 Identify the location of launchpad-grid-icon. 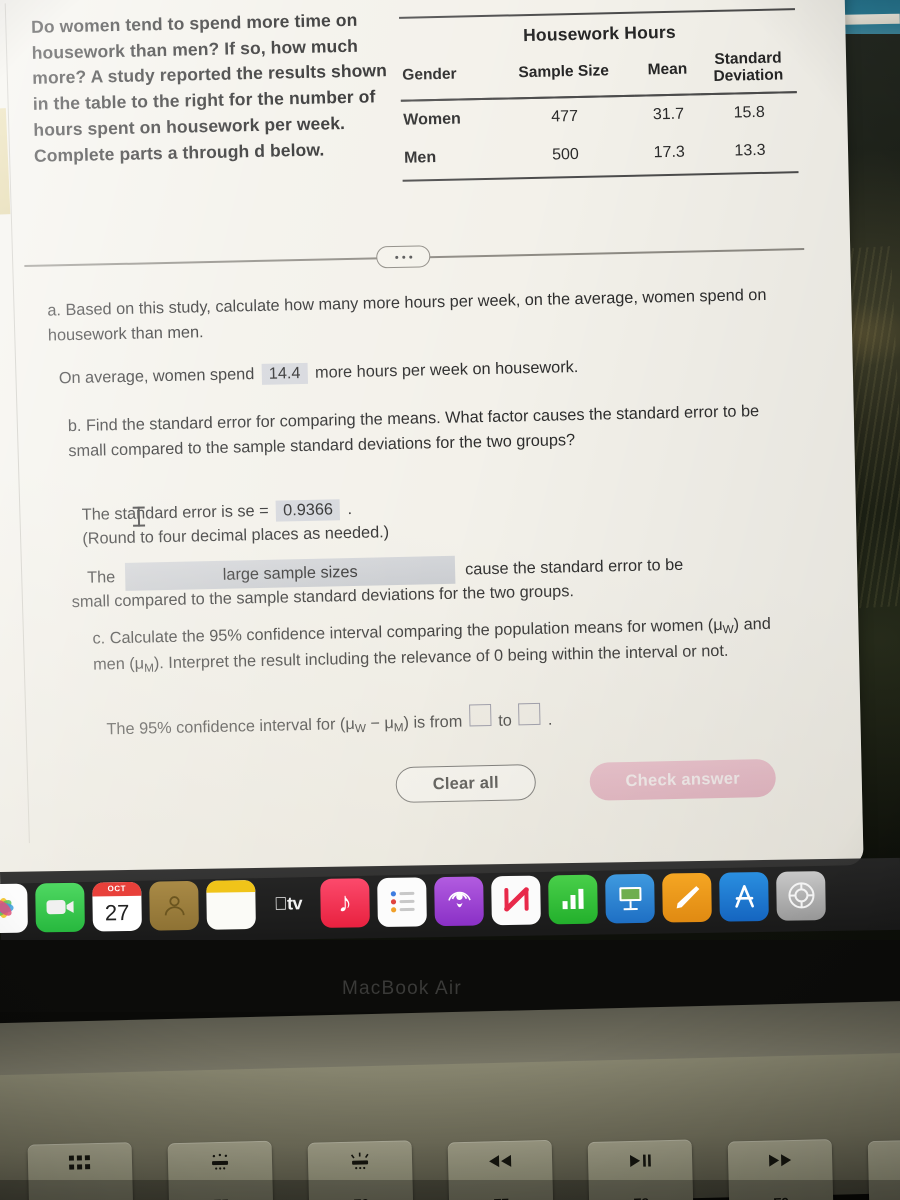
(79, 1163).